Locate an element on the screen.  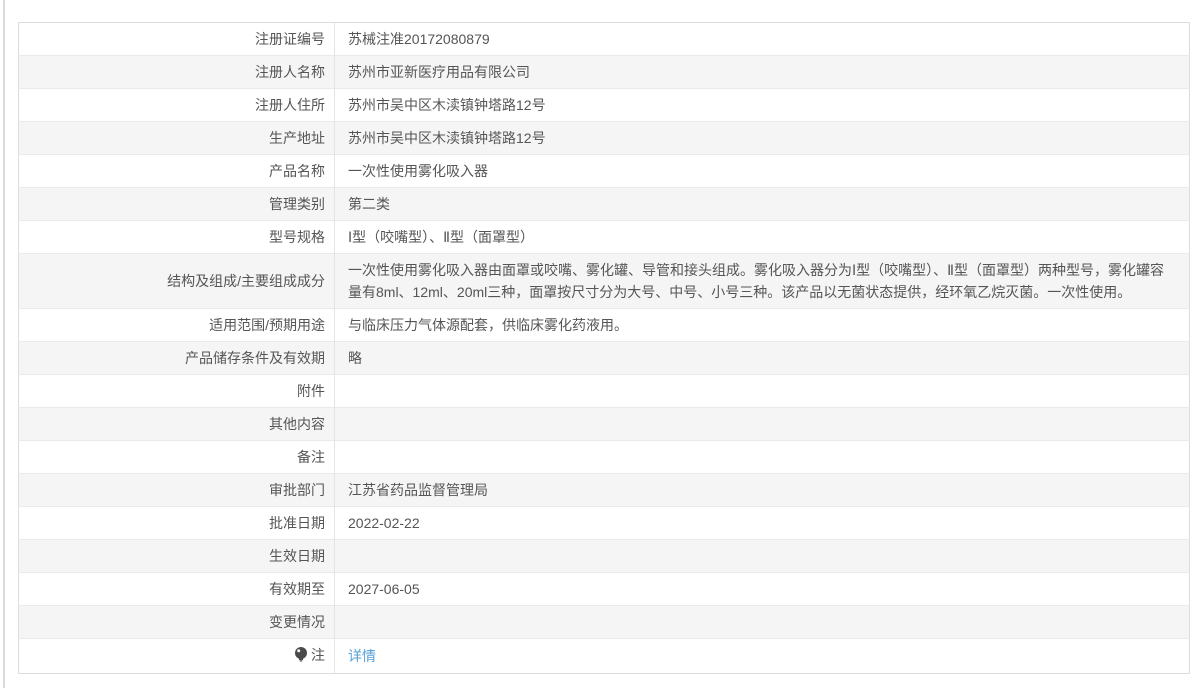
row-label: 产品储存条件及有效期 is located at coordinates (255, 358).